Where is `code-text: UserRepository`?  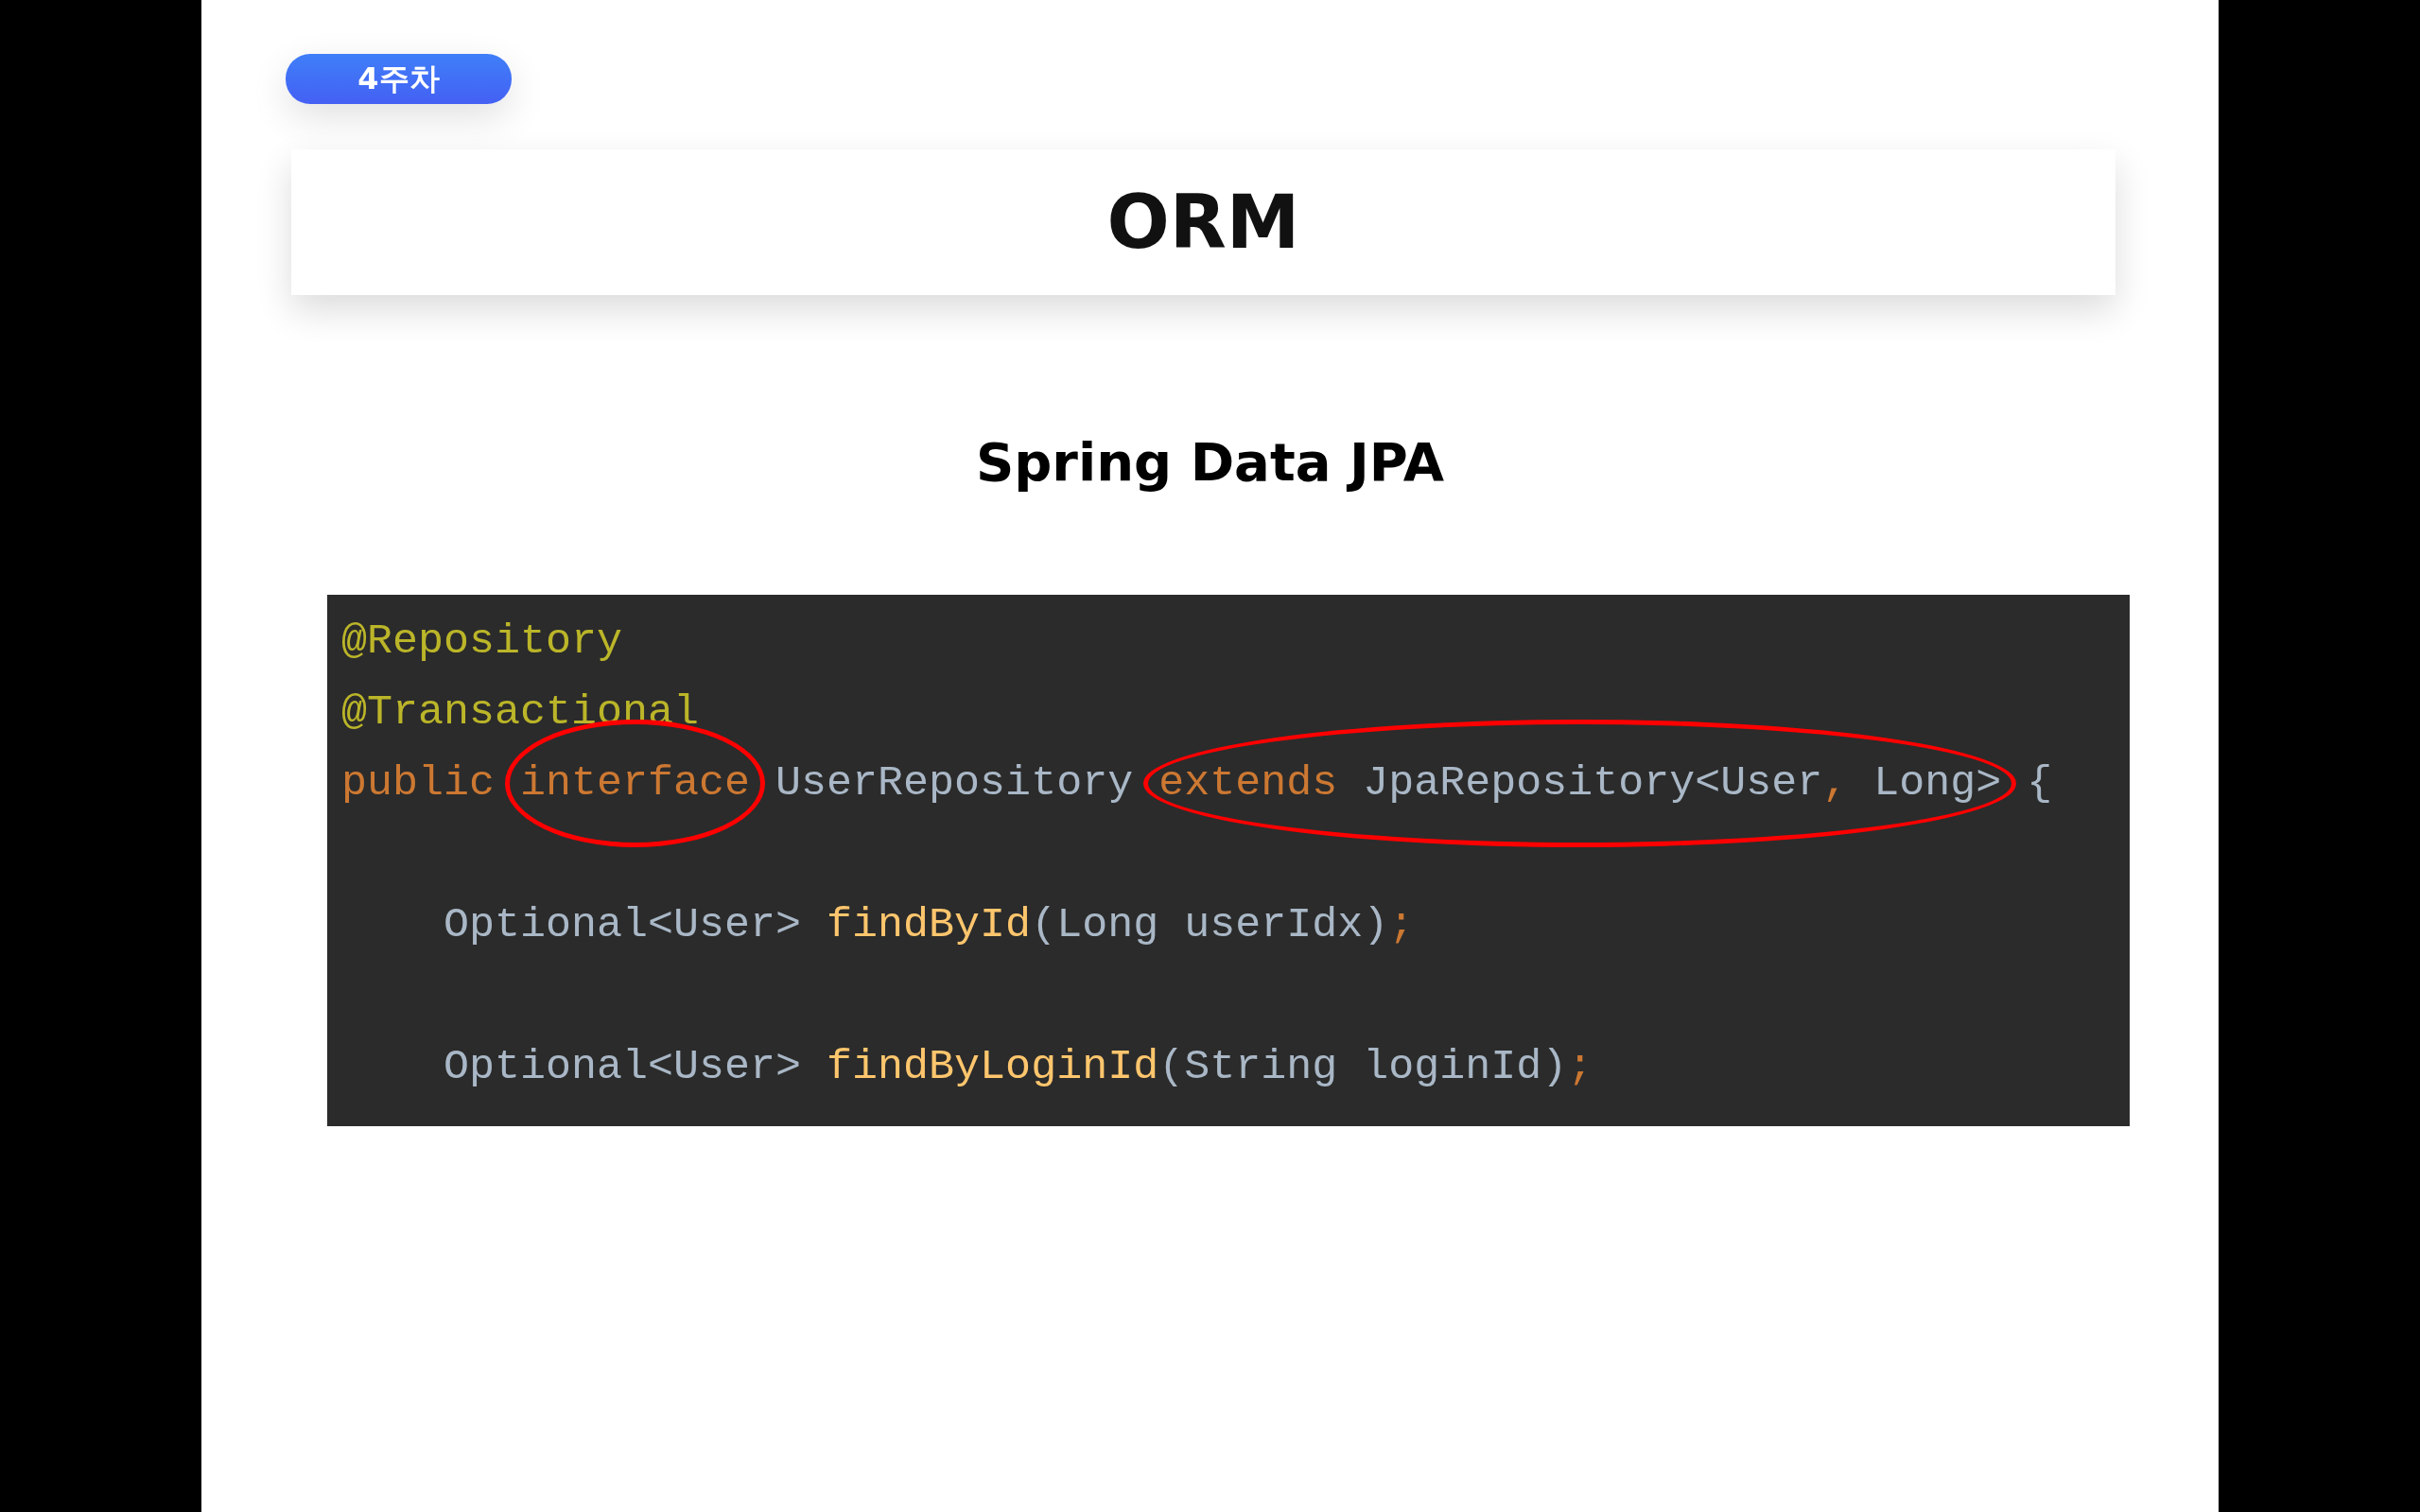 code-text: UserRepository is located at coordinates (955, 784).